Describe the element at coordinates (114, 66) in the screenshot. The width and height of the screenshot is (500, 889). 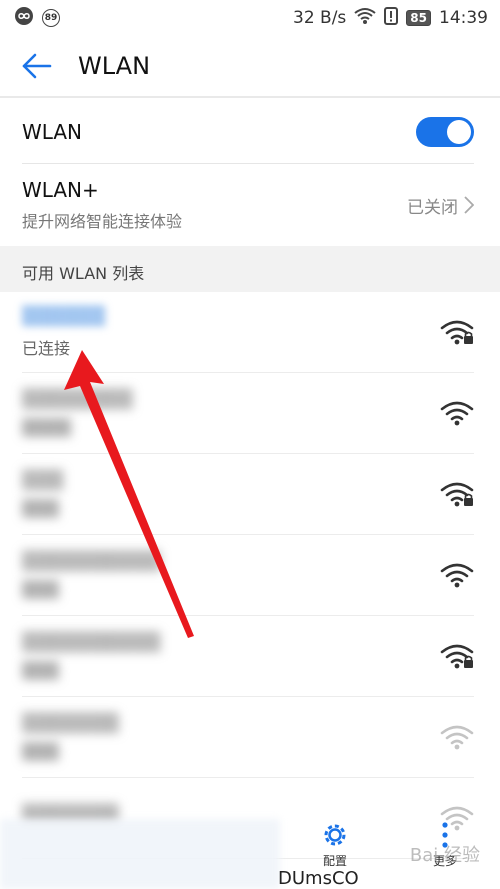
I see `page-title: WLAN` at that location.